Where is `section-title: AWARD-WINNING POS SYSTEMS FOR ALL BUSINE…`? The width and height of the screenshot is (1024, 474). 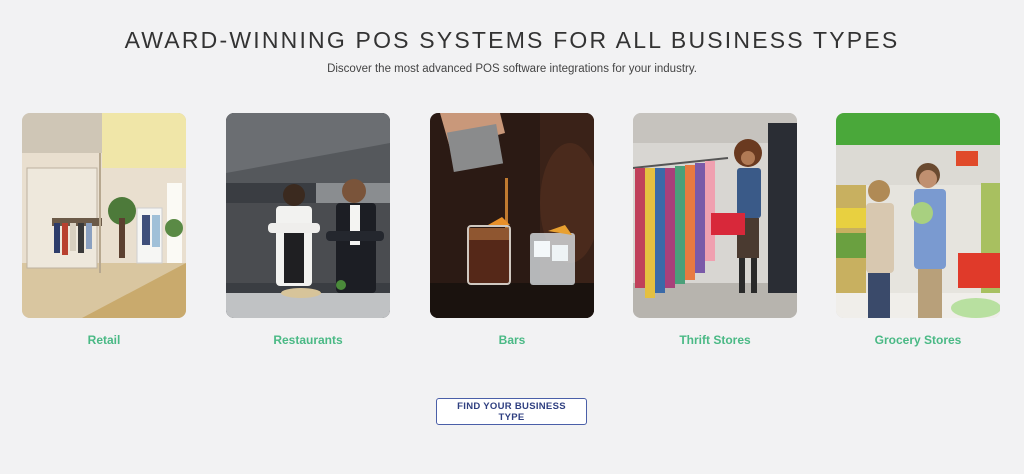 section-title: AWARD-WINNING POS SYSTEMS FOR ALL BUSINE… is located at coordinates (512, 40).